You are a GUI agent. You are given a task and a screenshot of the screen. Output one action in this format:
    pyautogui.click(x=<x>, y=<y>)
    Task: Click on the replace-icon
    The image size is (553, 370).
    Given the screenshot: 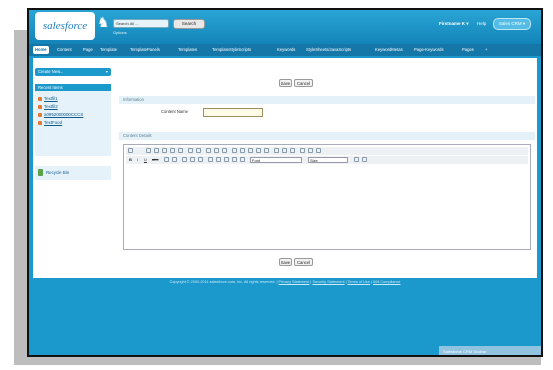 What is the action you would take?
    pyautogui.click(x=216, y=150)
    